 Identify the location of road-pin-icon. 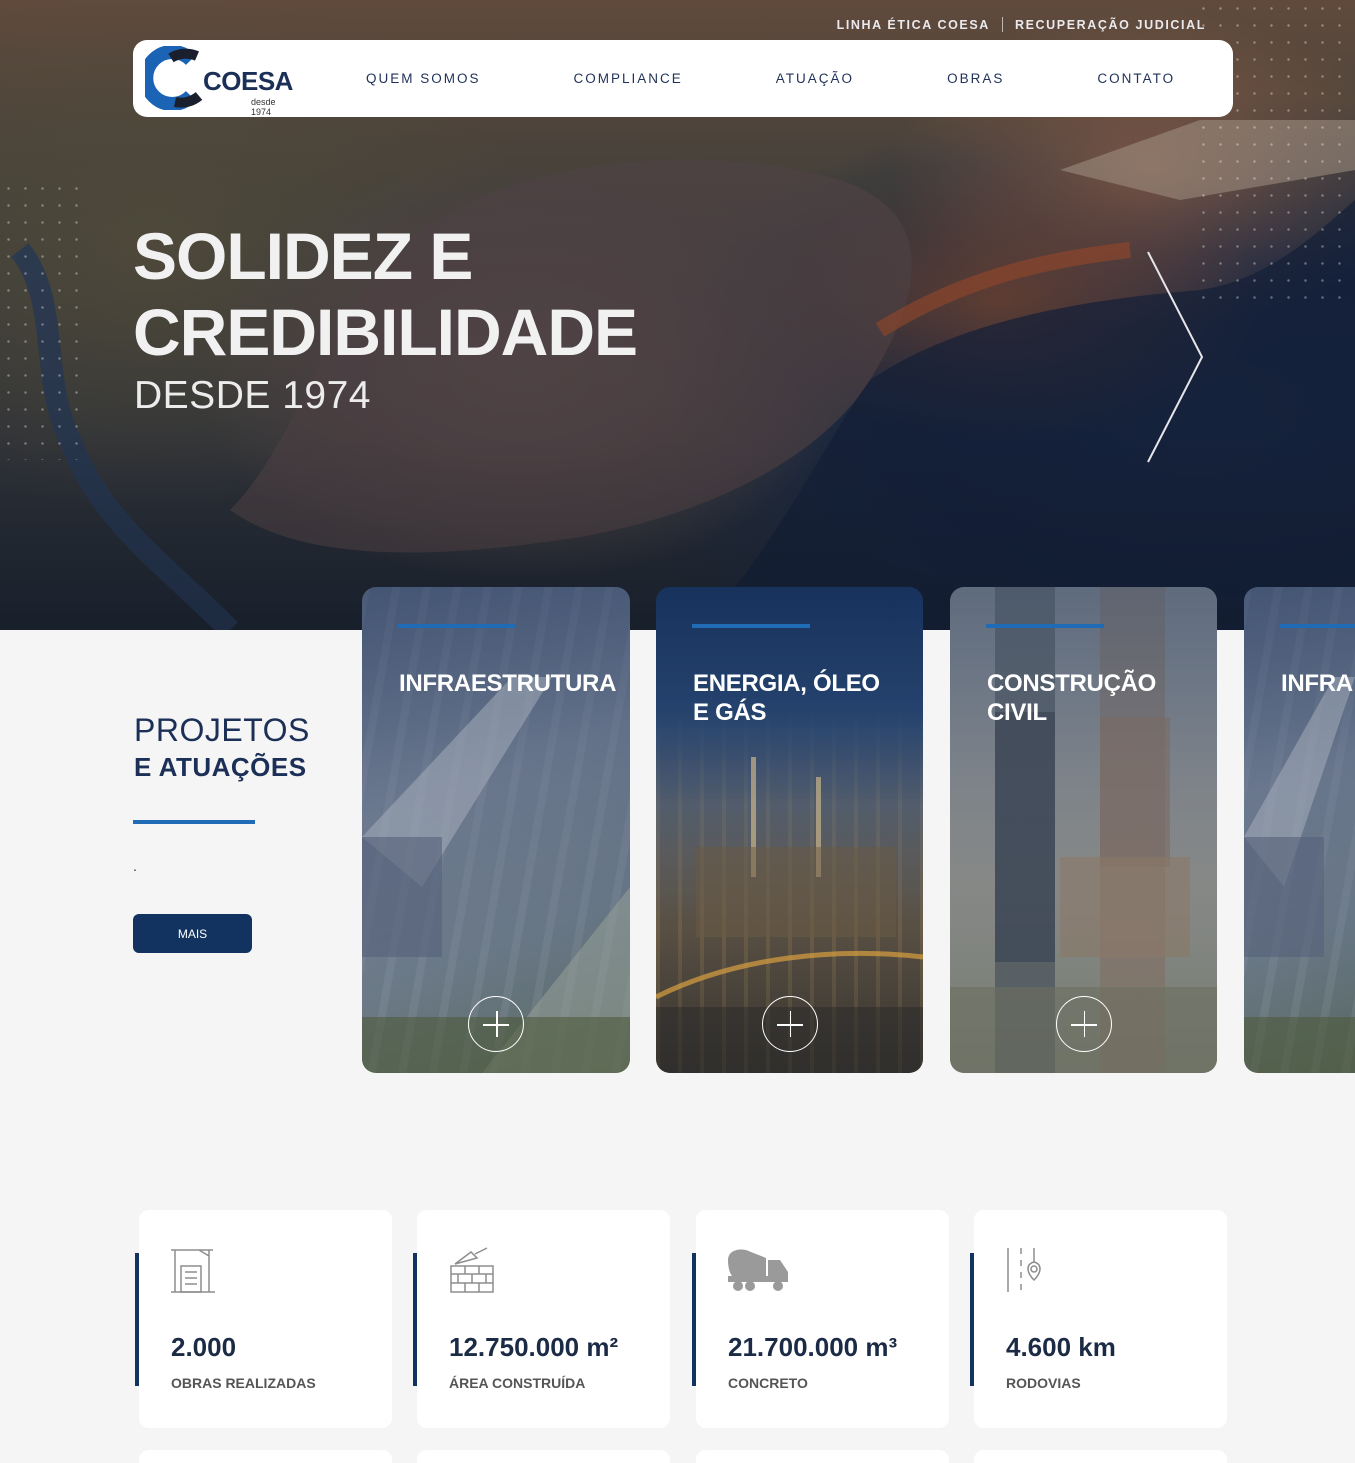
(1024, 1270).